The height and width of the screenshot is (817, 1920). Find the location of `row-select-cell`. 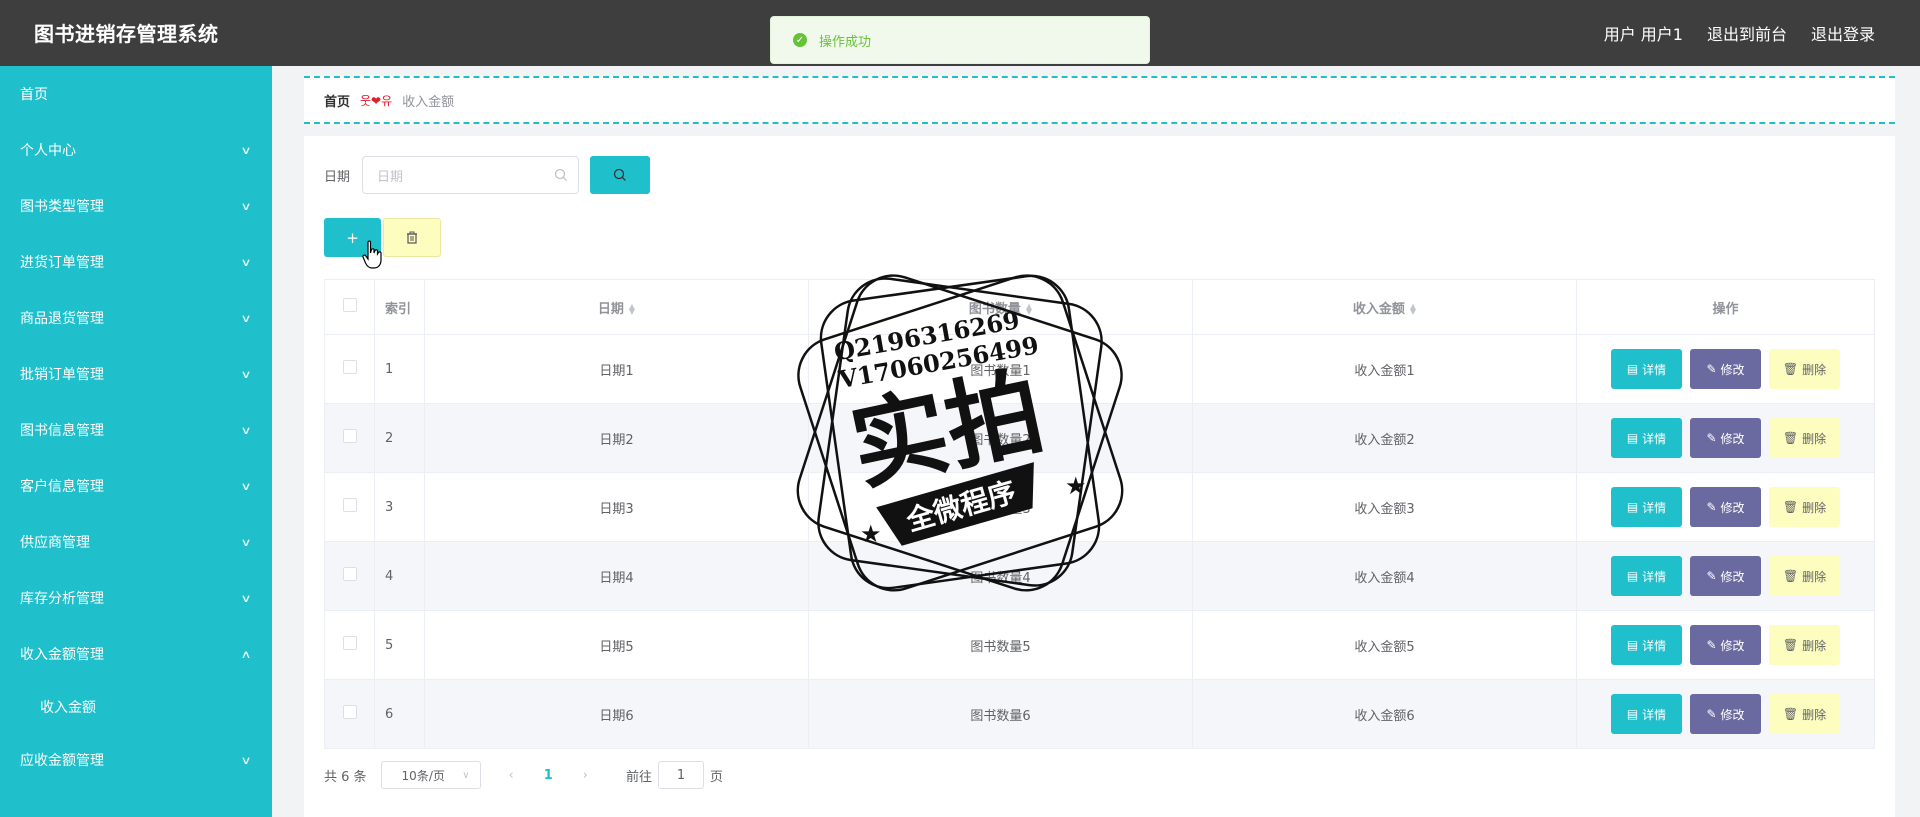

row-select-cell is located at coordinates (349, 645).